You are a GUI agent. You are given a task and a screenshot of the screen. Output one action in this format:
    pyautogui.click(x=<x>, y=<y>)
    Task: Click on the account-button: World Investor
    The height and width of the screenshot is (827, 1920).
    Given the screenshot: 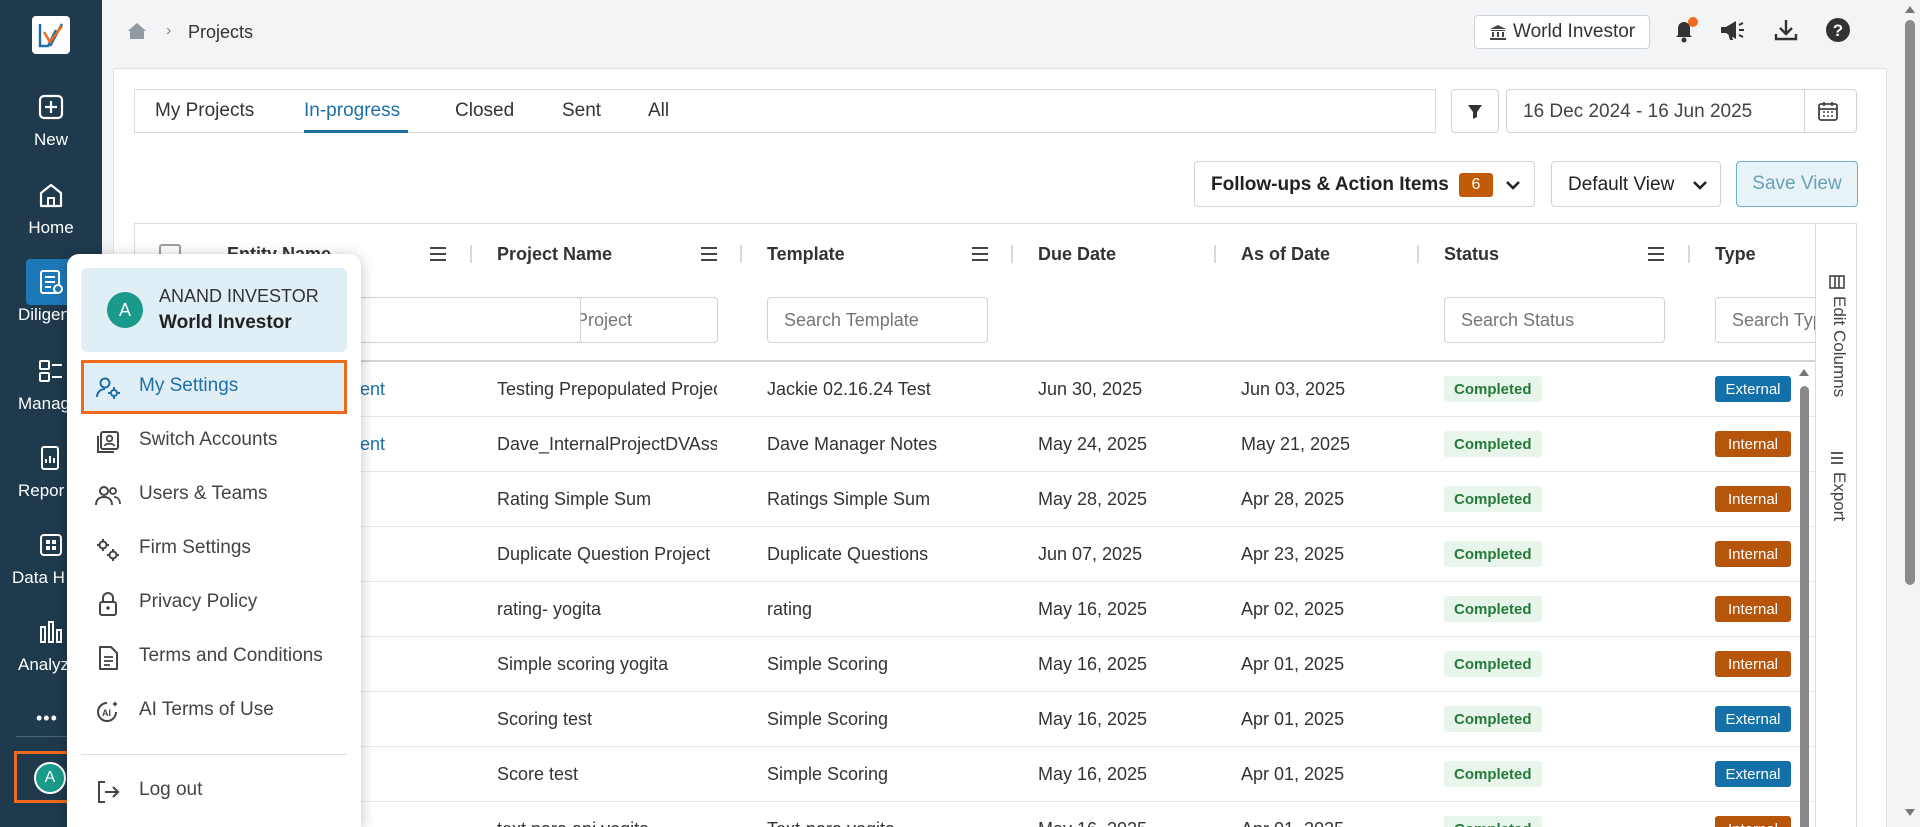 What is the action you would take?
    pyautogui.click(x=1562, y=32)
    